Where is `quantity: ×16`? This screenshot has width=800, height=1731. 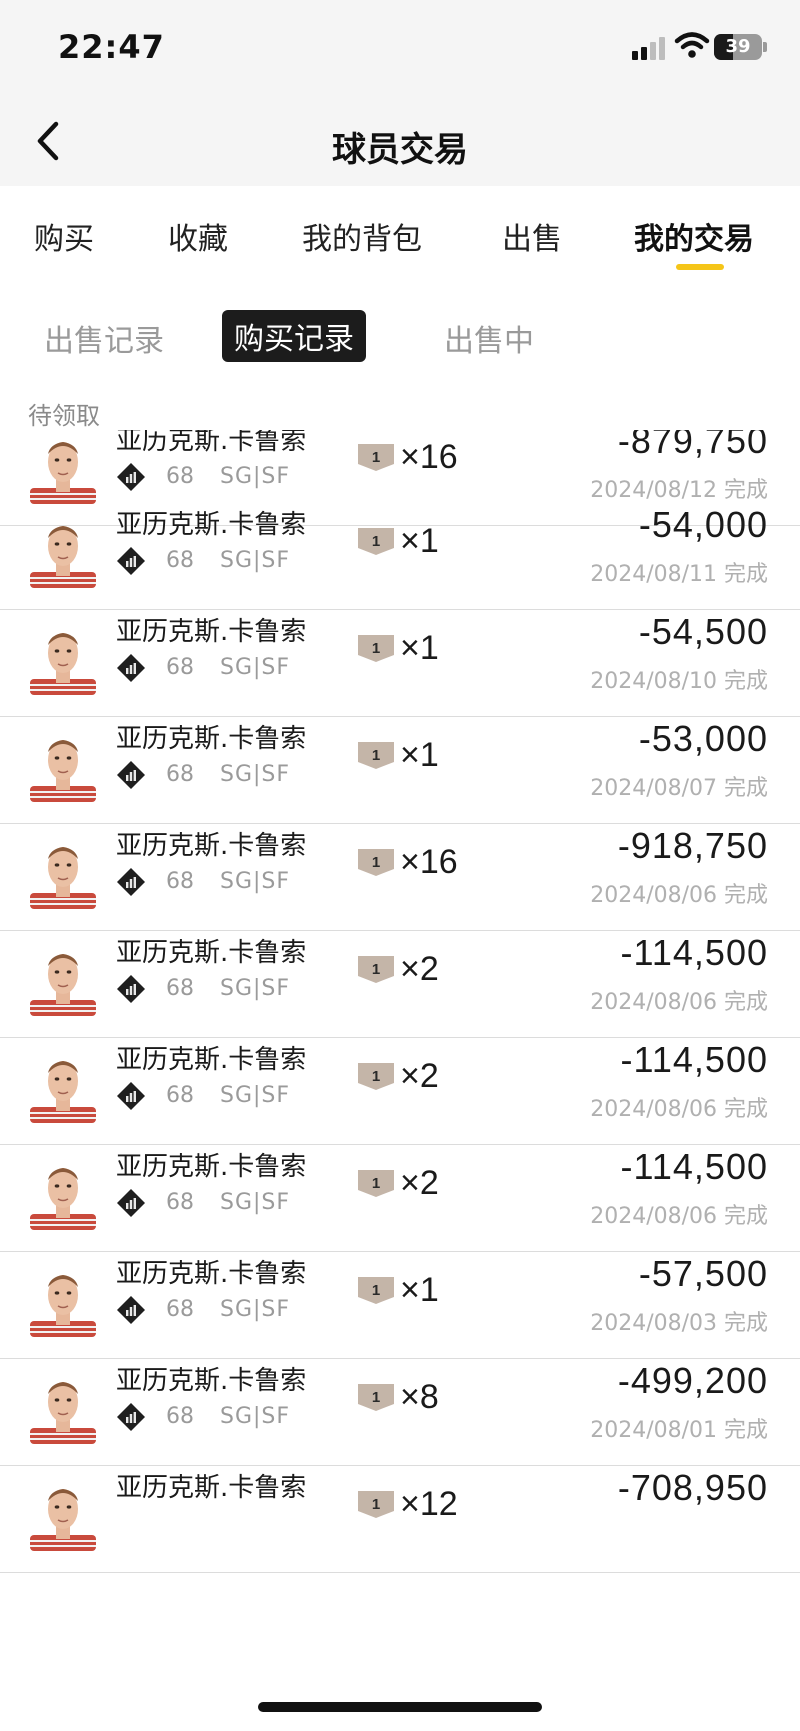 quantity: ×16 is located at coordinates (429, 457).